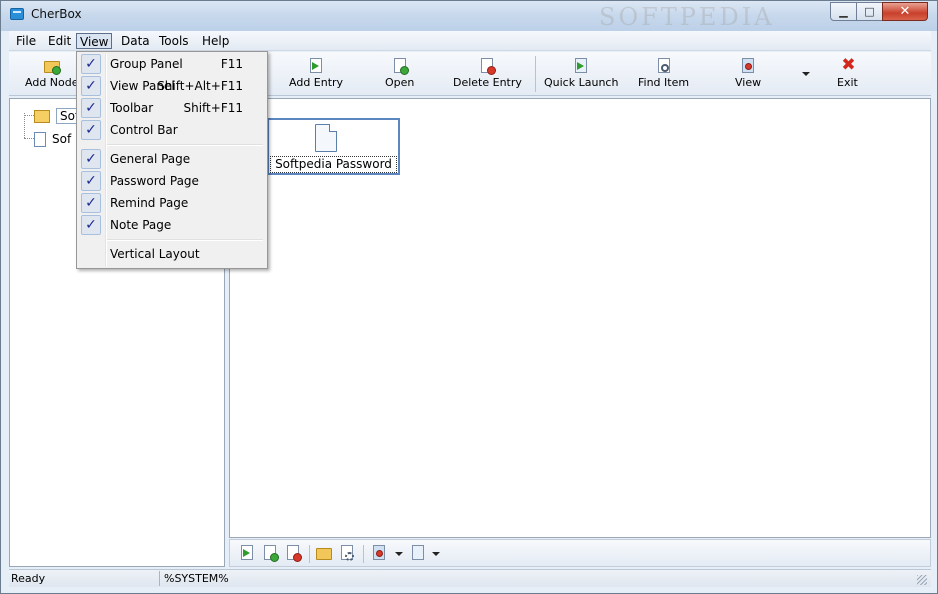  Describe the element at coordinates (28, 578) in the screenshot. I see `status-text: Ready` at that location.